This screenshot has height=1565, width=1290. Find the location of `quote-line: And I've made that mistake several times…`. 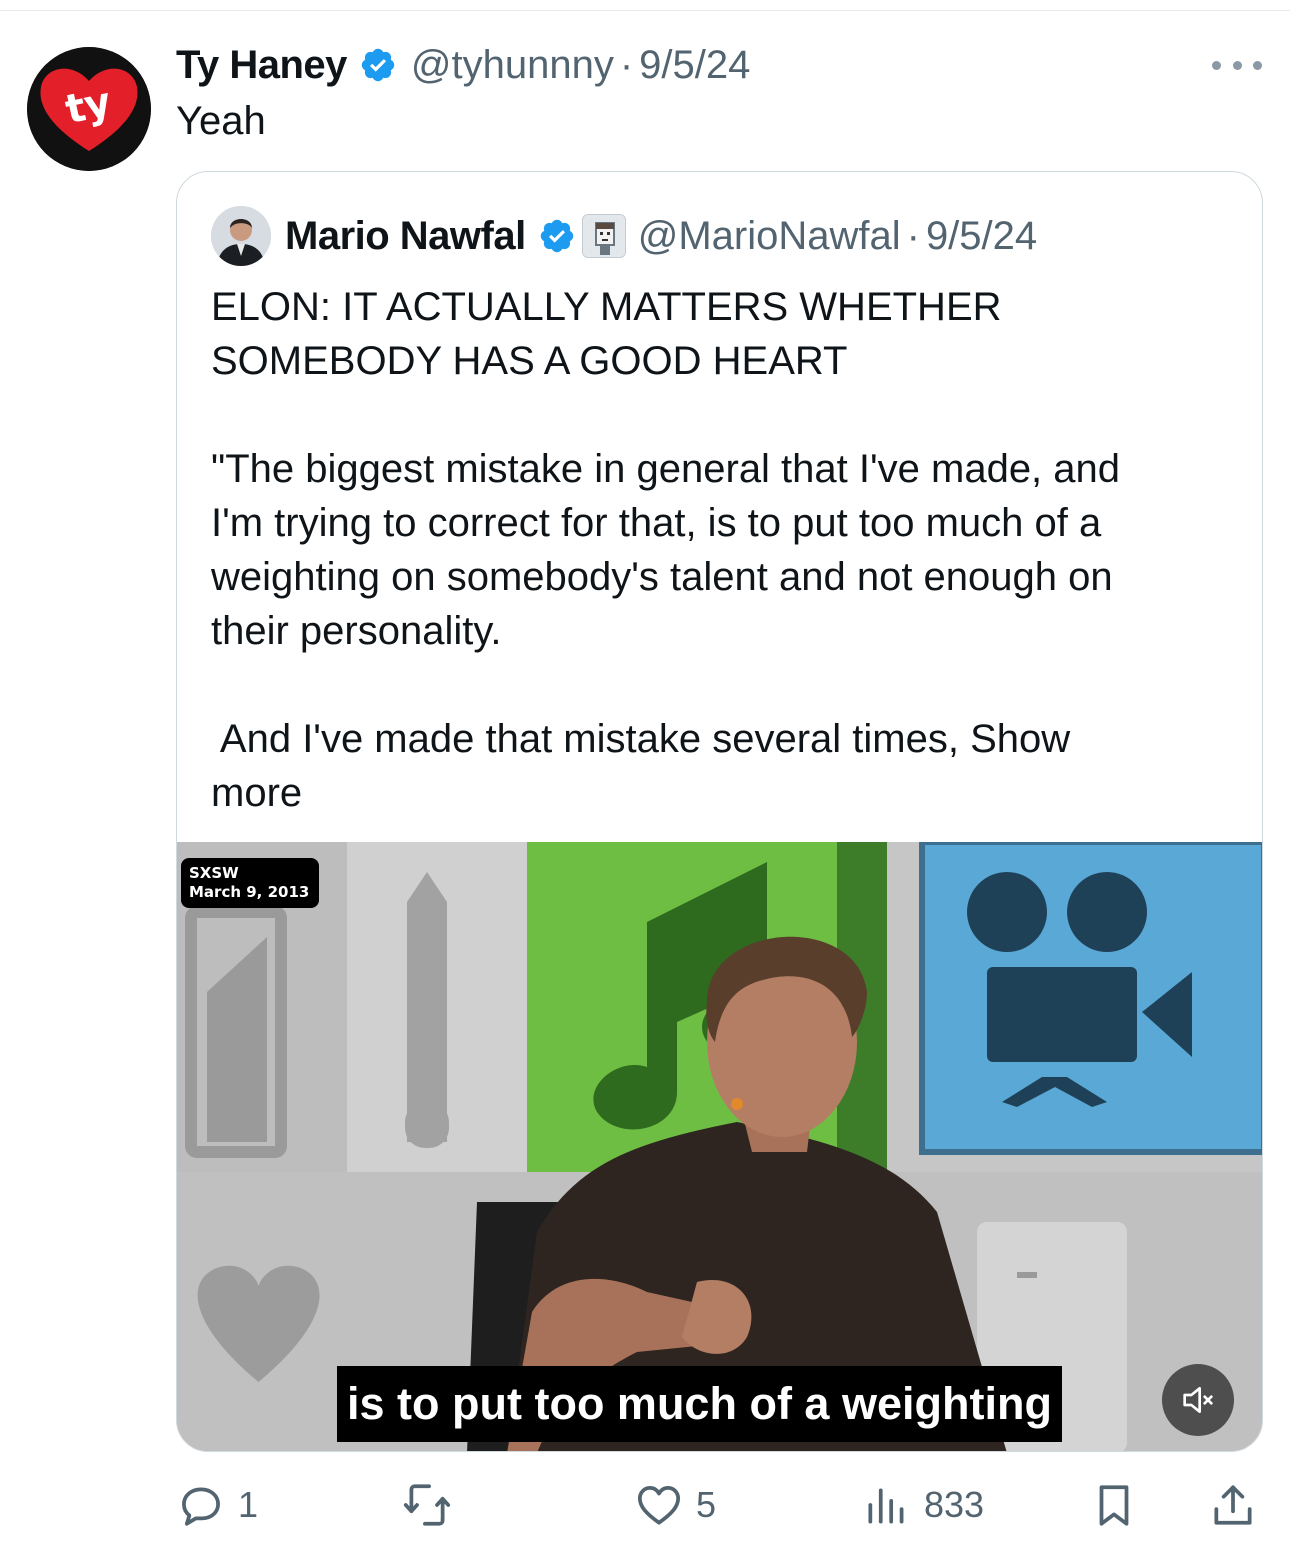

quote-line: And I've made that mistake several times… is located at coordinates (585, 739).